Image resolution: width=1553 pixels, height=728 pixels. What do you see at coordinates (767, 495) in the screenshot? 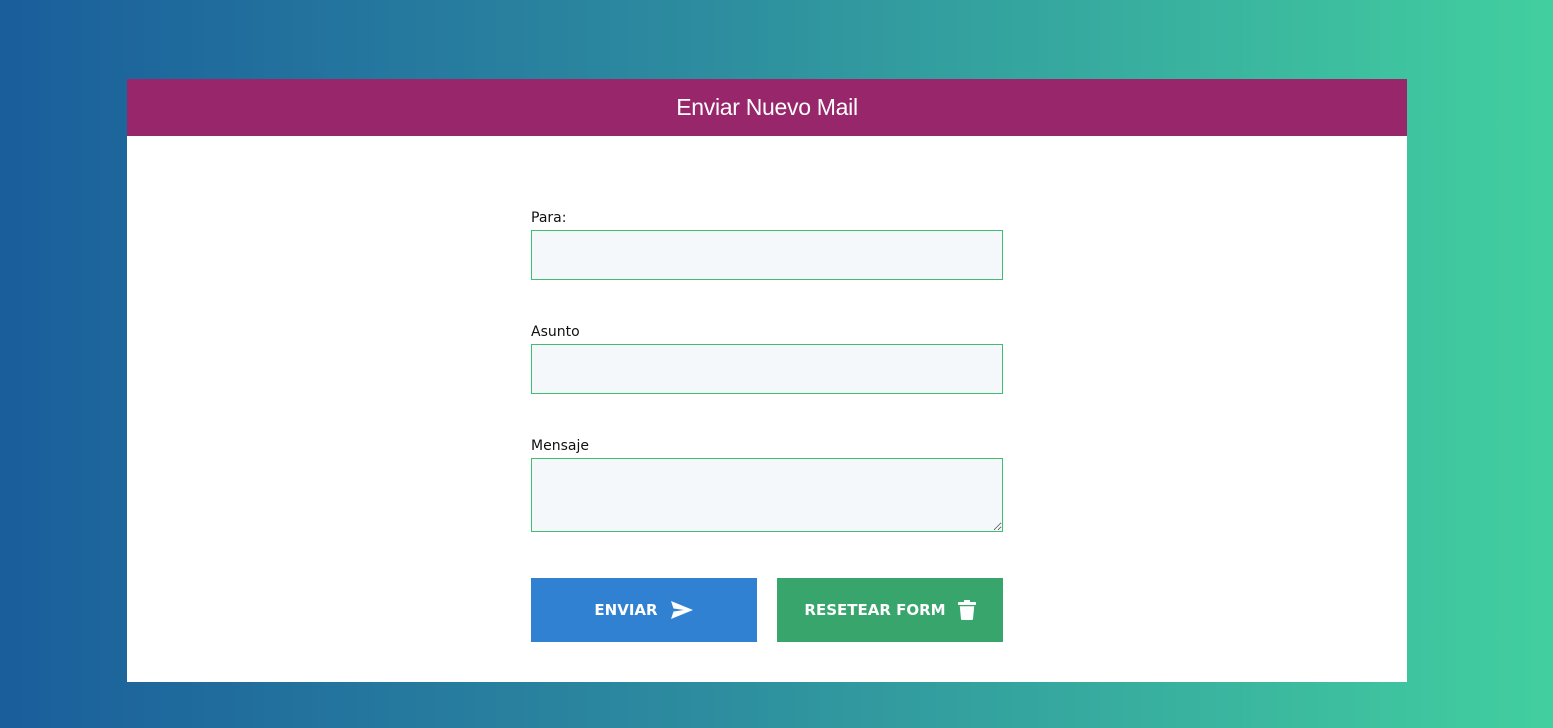
I see `message-textarea` at bounding box center [767, 495].